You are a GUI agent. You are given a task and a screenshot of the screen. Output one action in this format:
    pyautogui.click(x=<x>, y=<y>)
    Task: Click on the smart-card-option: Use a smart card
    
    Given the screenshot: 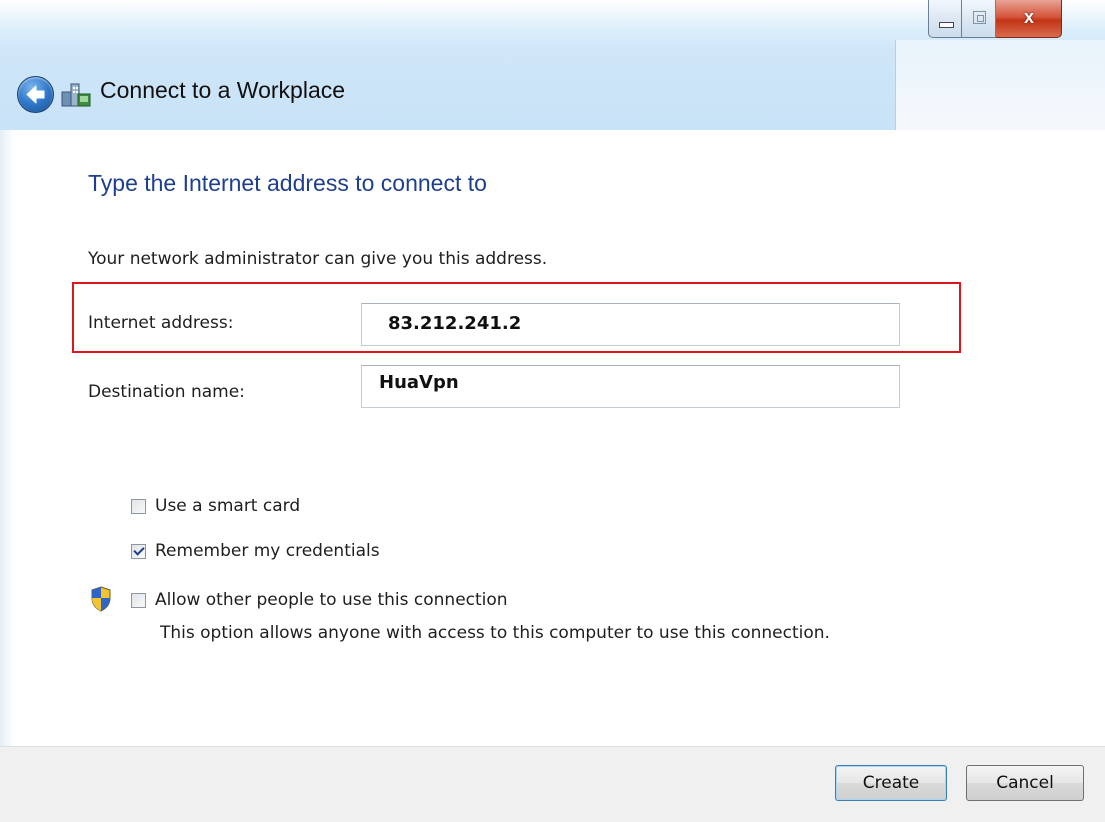 What is the action you would take?
    pyautogui.click(x=215, y=506)
    